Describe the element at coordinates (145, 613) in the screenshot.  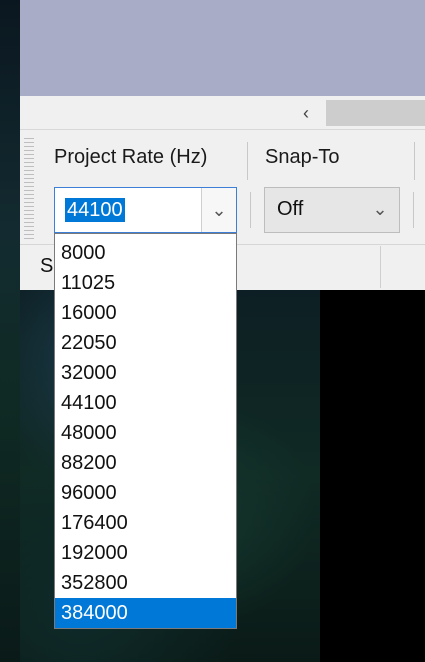
I see `dropdown-option-highlighted: 384000` at that location.